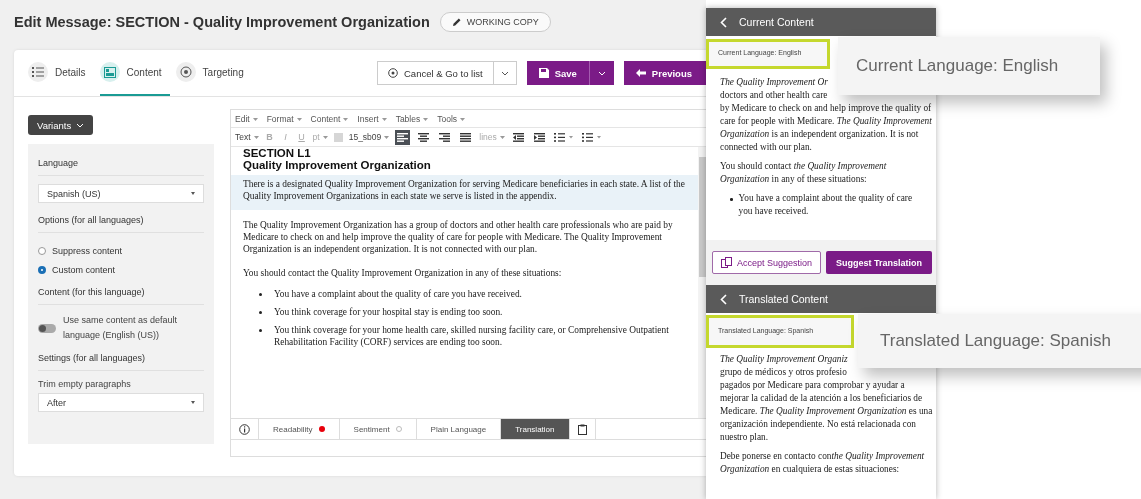 This screenshot has height=499, width=1141. I want to click on paragraph-line: connected with our plan., so click(766, 147).